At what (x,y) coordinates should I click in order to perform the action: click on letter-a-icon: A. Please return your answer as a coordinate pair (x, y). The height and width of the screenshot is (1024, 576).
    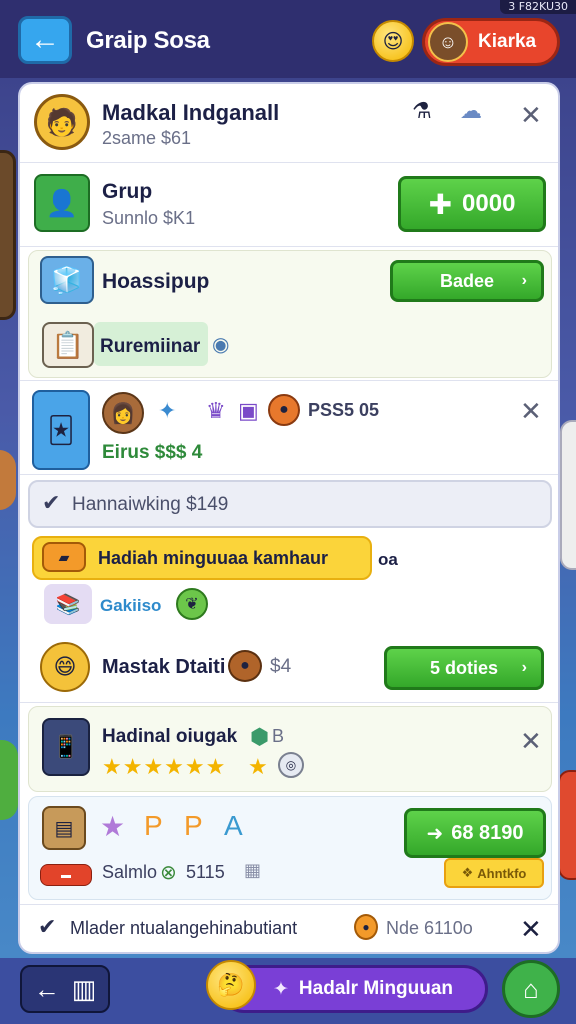
    Looking at the image, I should click on (233, 825).